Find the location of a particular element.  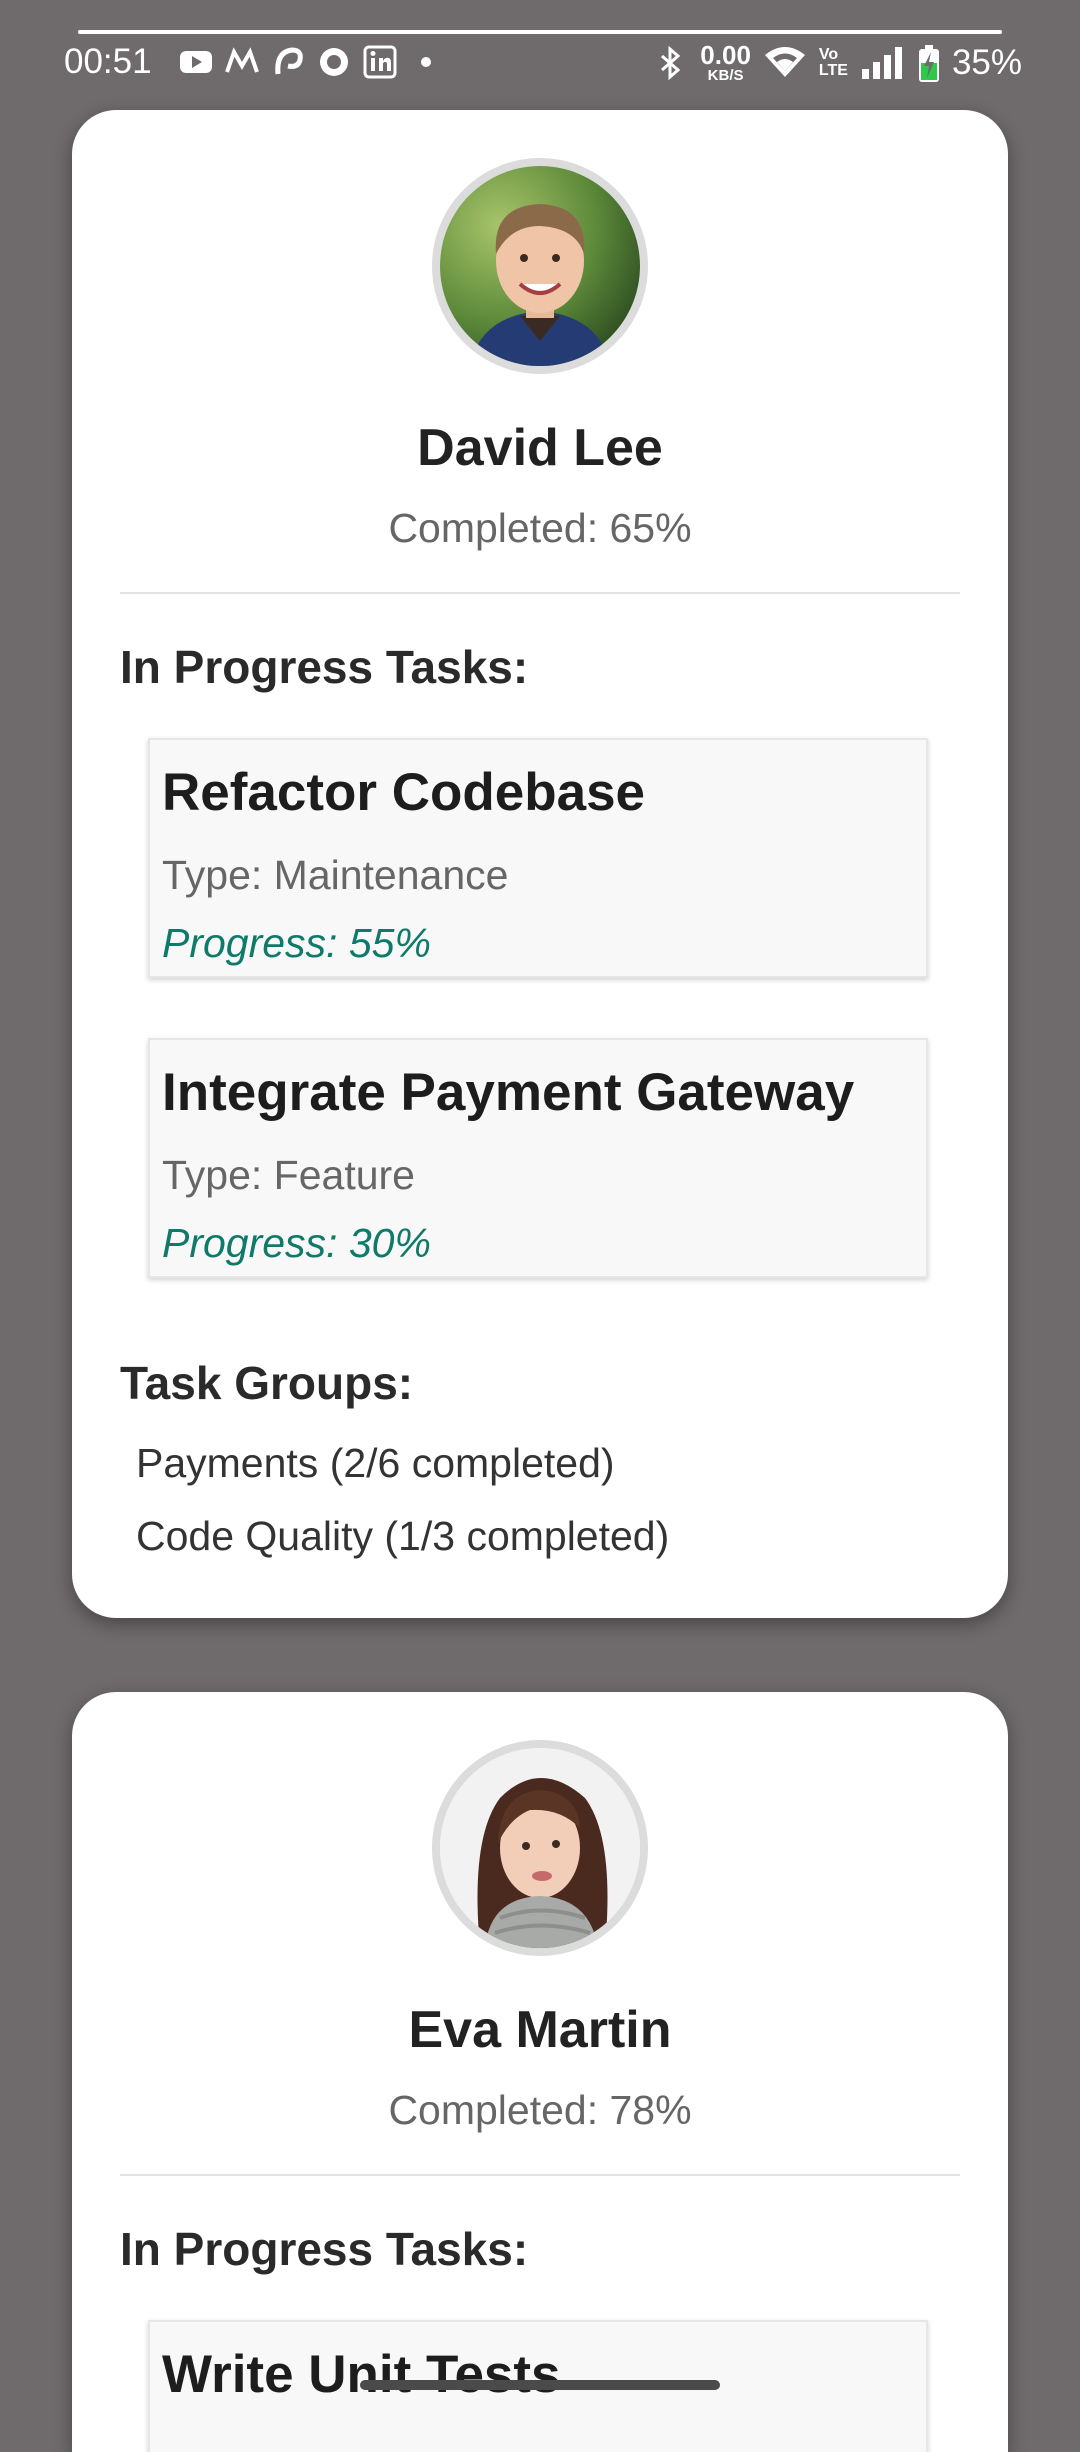

network-speed: 0.00 KB/S is located at coordinates (725, 62).